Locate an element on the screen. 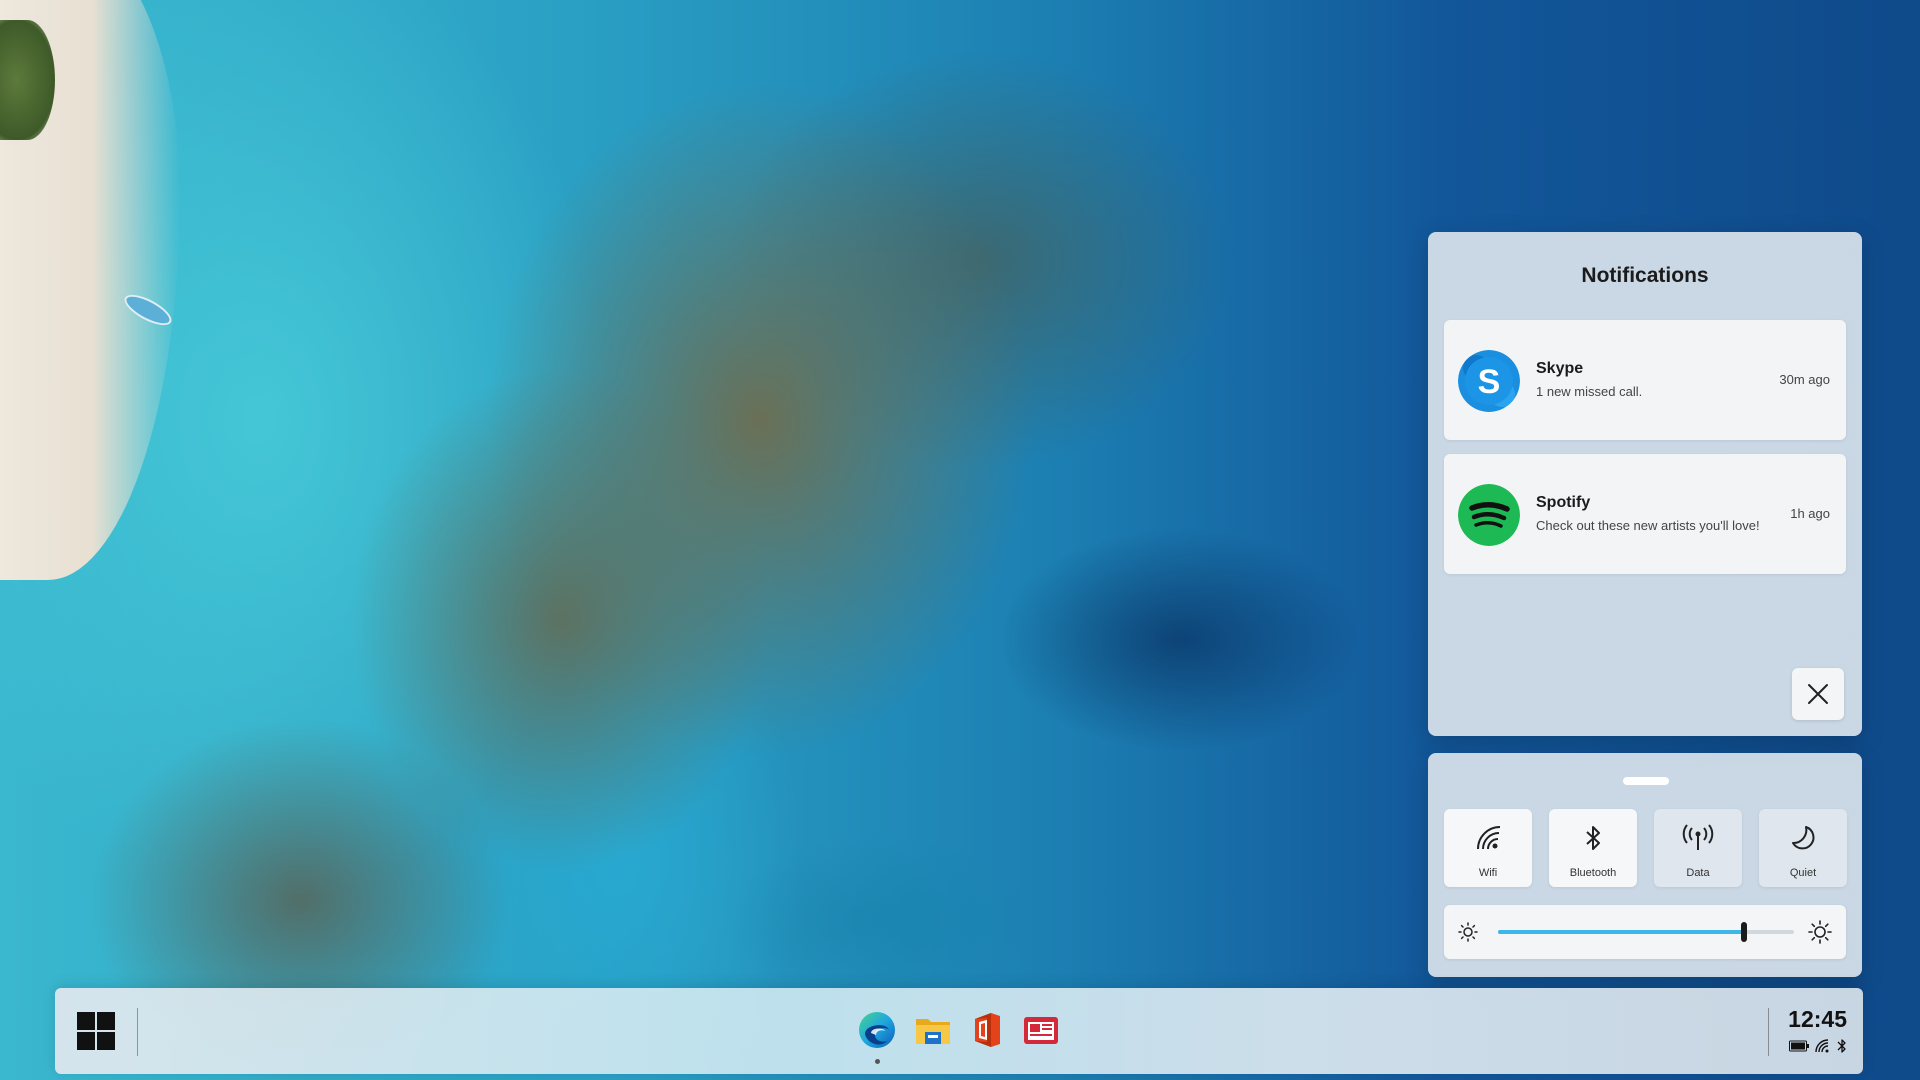 The width and height of the screenshot is (1920, 1080). notification-app-name: Spotify is located at coordinates (1563, 502).